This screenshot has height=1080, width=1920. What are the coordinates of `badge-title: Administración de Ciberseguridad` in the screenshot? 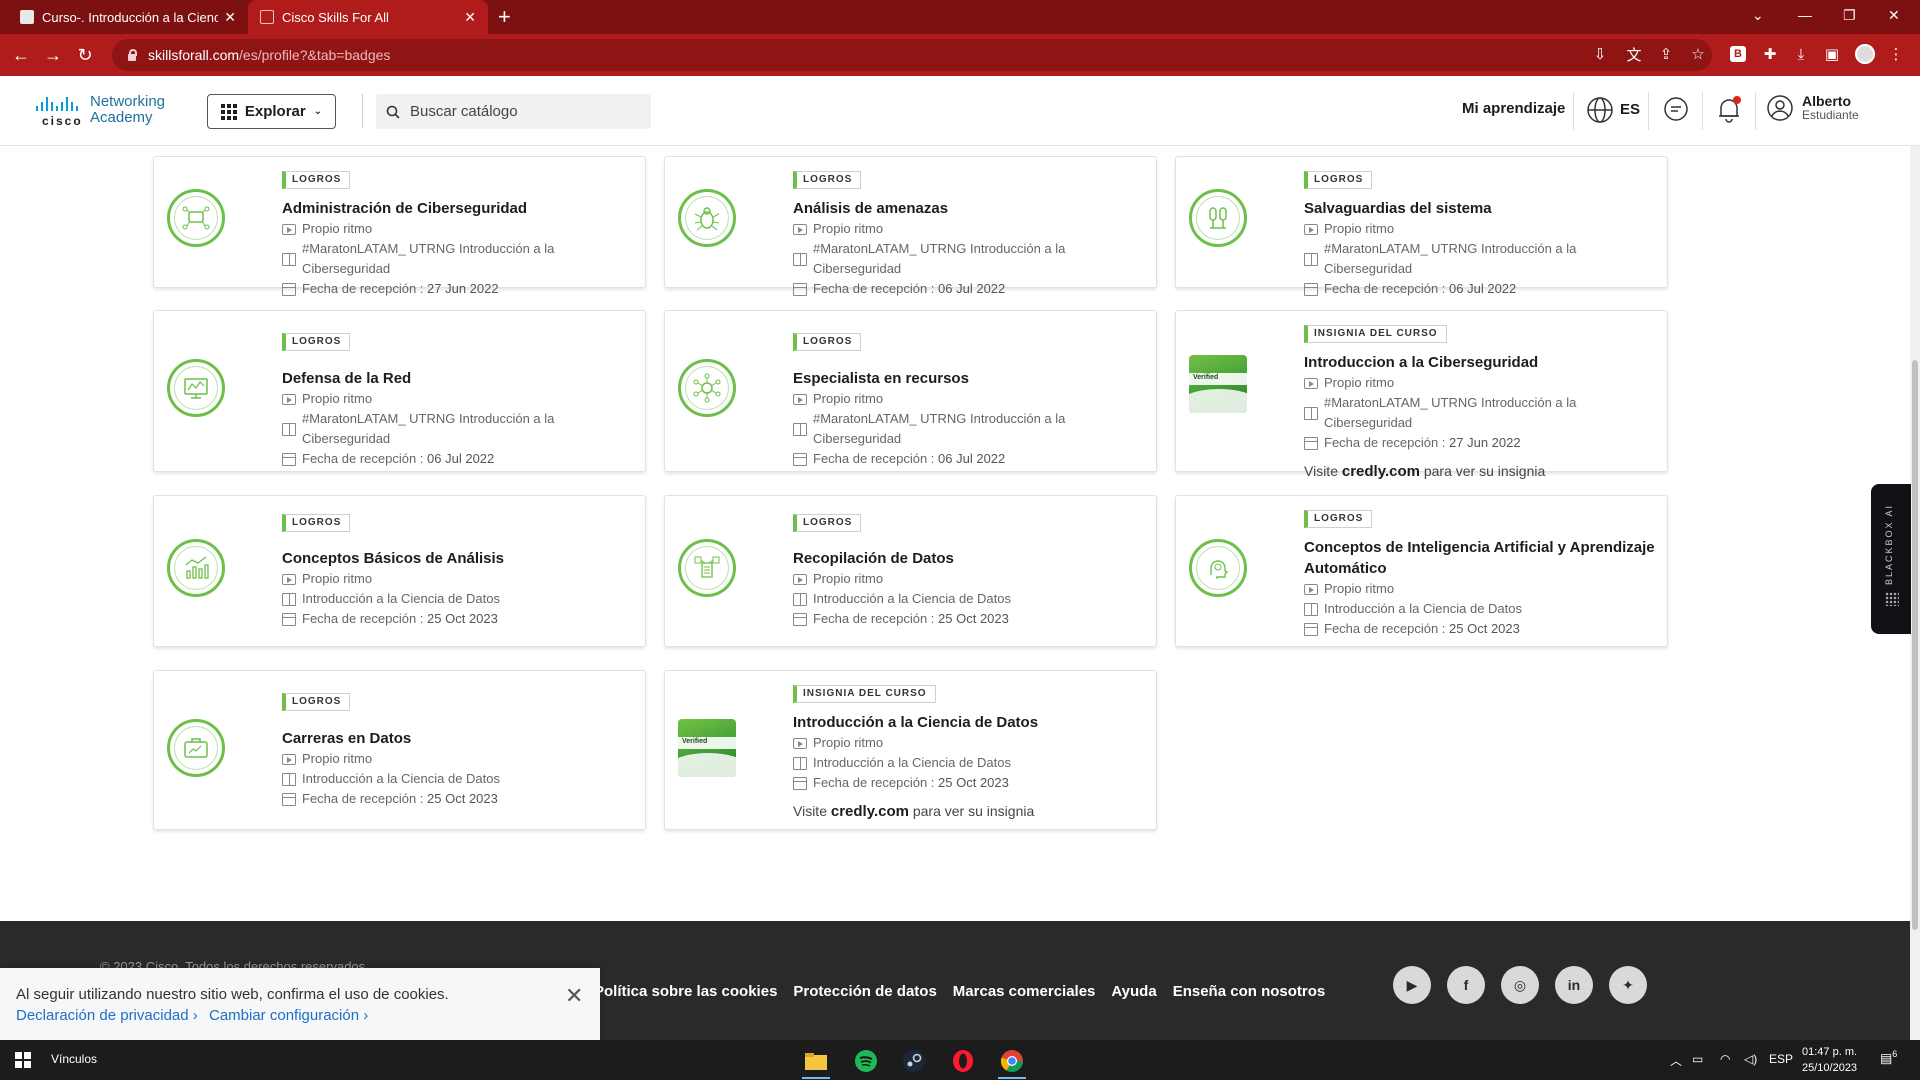 It's located at (458, 208).